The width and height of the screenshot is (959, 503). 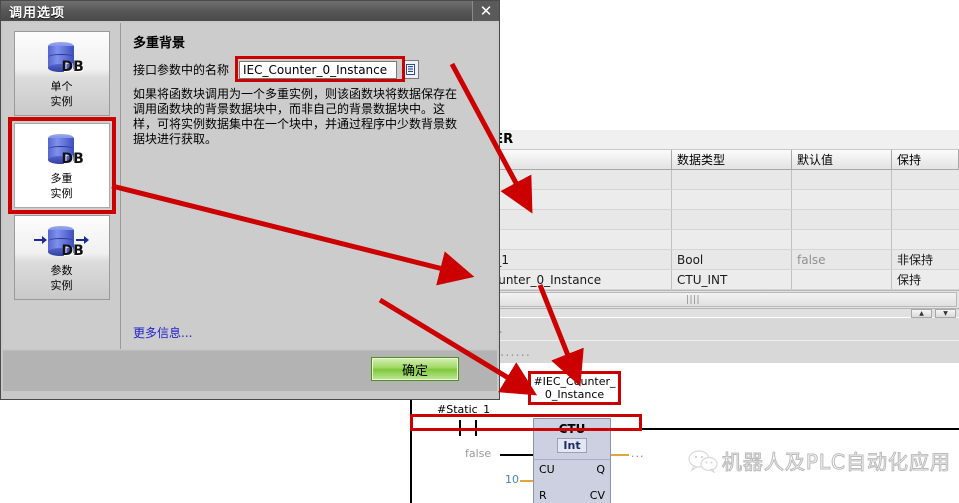 What do you see at coordinates (61, 270) in the screenshot?
I see `option-label-line1: 参数` at bounding box center [61, 270].